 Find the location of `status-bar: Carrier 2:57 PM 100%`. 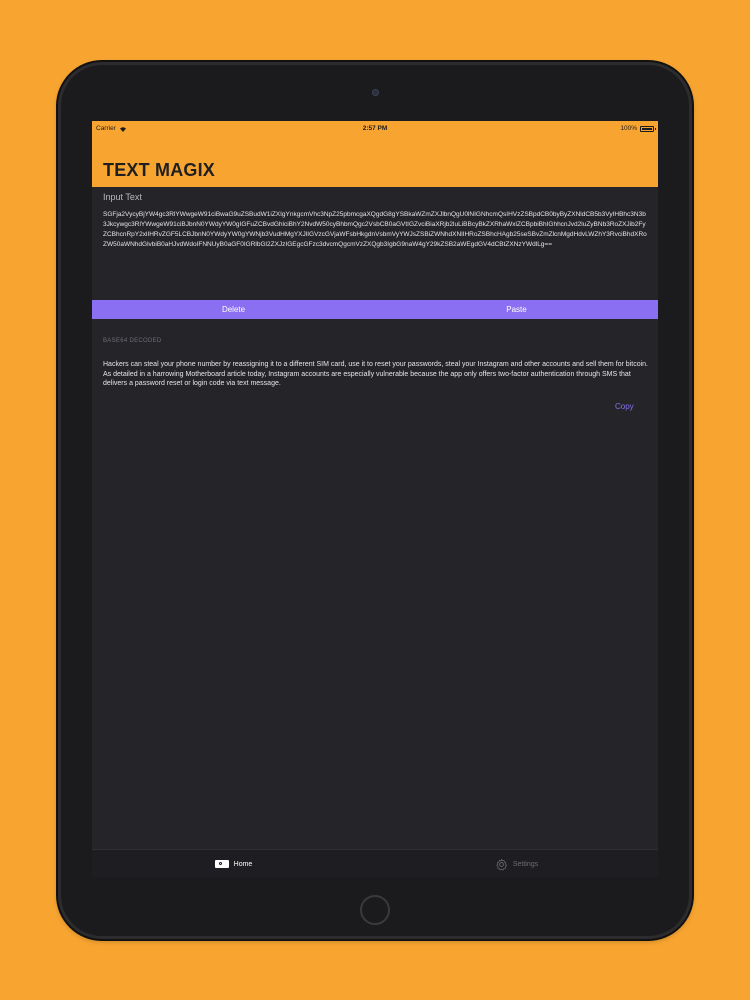

status-bar: Carrier 2:57 PM 100% is located at coordinates (375, 128).